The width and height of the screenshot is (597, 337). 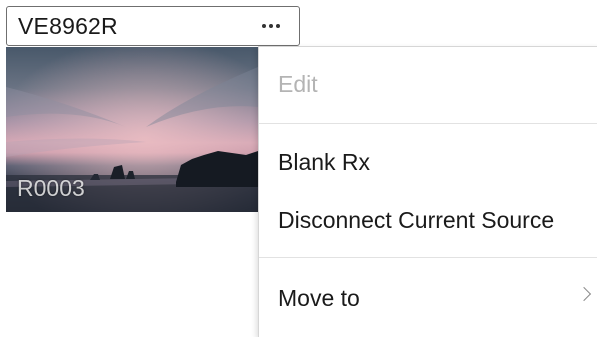 I want to click on menu-item-disconnect-current-source: Disconnect Current Source, so click(x=428, y=220).